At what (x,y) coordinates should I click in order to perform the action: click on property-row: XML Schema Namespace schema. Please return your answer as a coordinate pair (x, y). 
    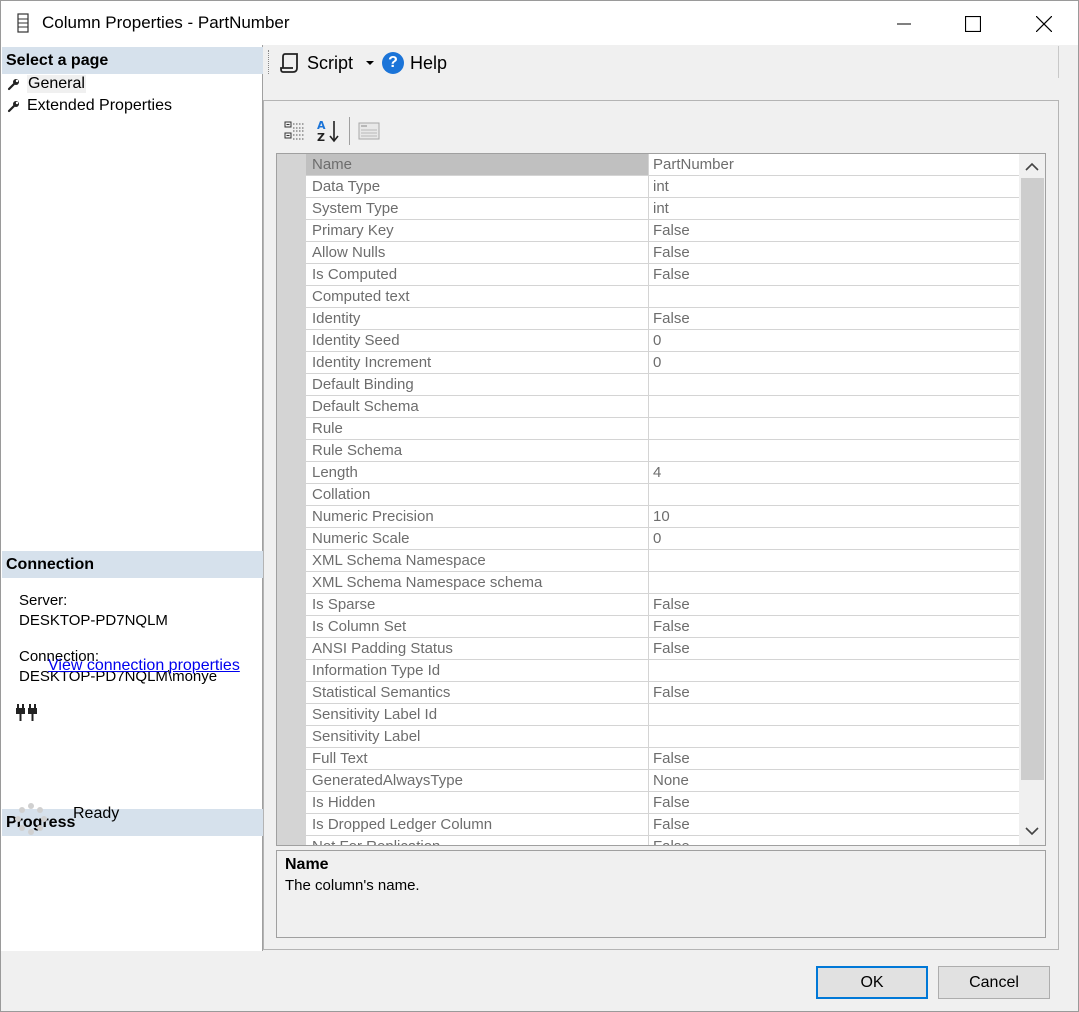
    Looking at the image, I should click on (662, 583).